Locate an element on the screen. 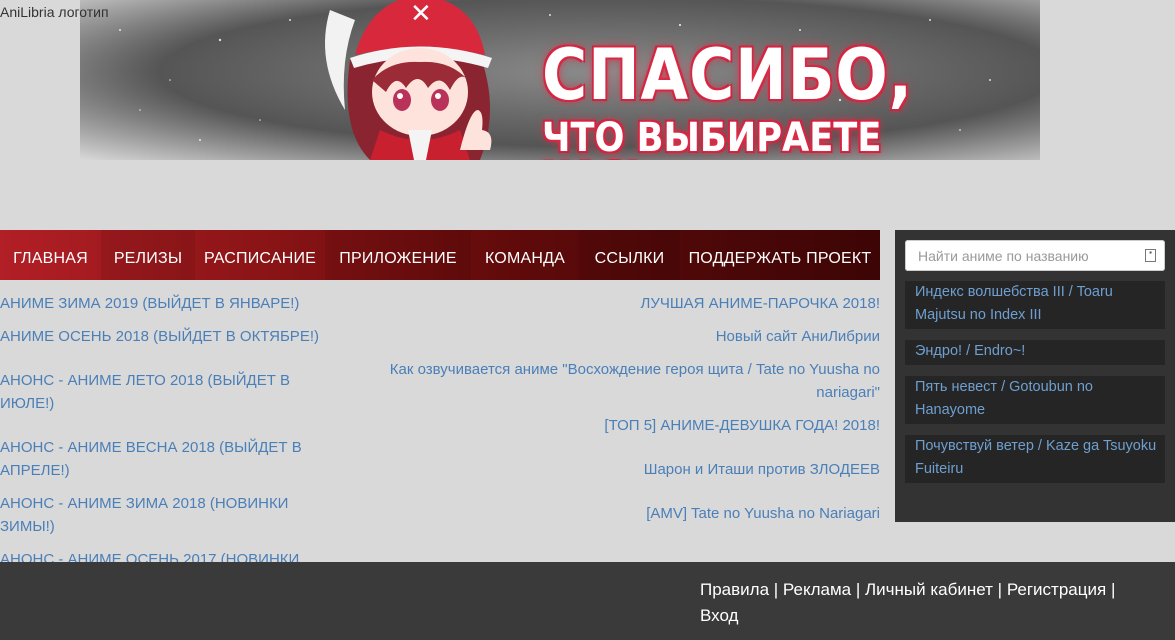 The width and height of the screenshot is (1175, 640). nav-item-app: ПРИЛОЖЕНИЕ is located at coordinates (398, 255).